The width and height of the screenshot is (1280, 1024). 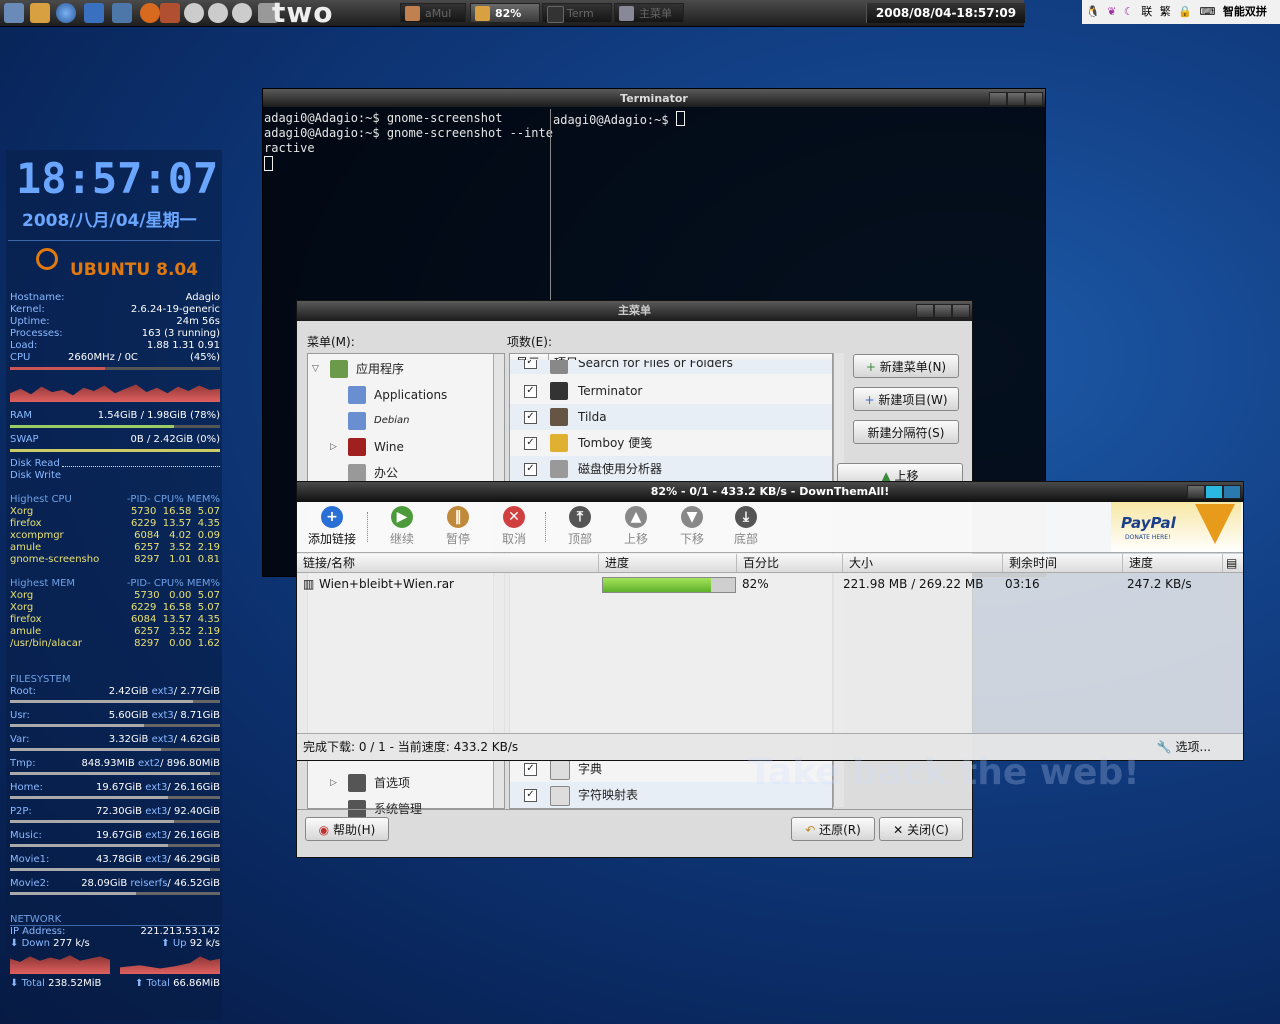 What do you see at coordinates (175, 309) in the screenshot?
I see `sys-value: 2.6.24-19-generic` at bounding box center [175, 309].